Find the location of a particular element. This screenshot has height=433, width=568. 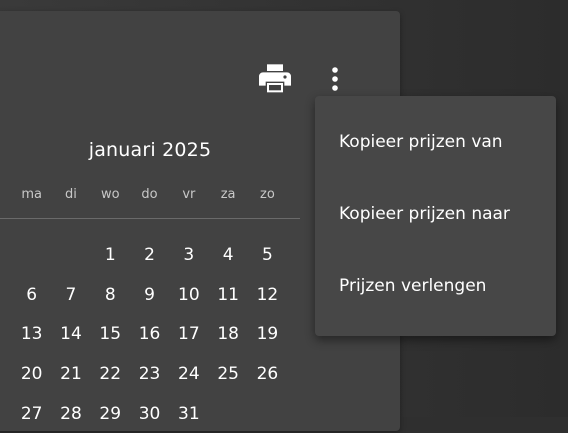

calendar-day: 28 is located at coordinates (70, 413).